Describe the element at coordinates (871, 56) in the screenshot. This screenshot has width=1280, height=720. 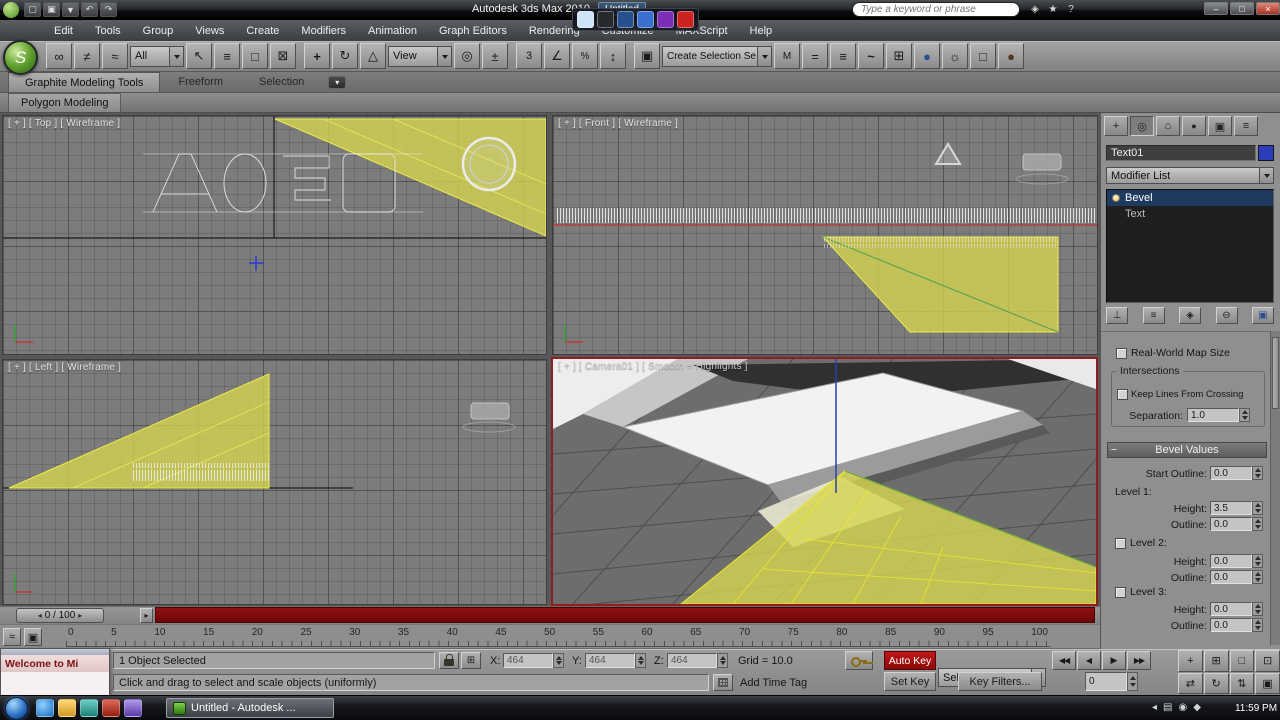
I see `curve-editor-icon` at that location.